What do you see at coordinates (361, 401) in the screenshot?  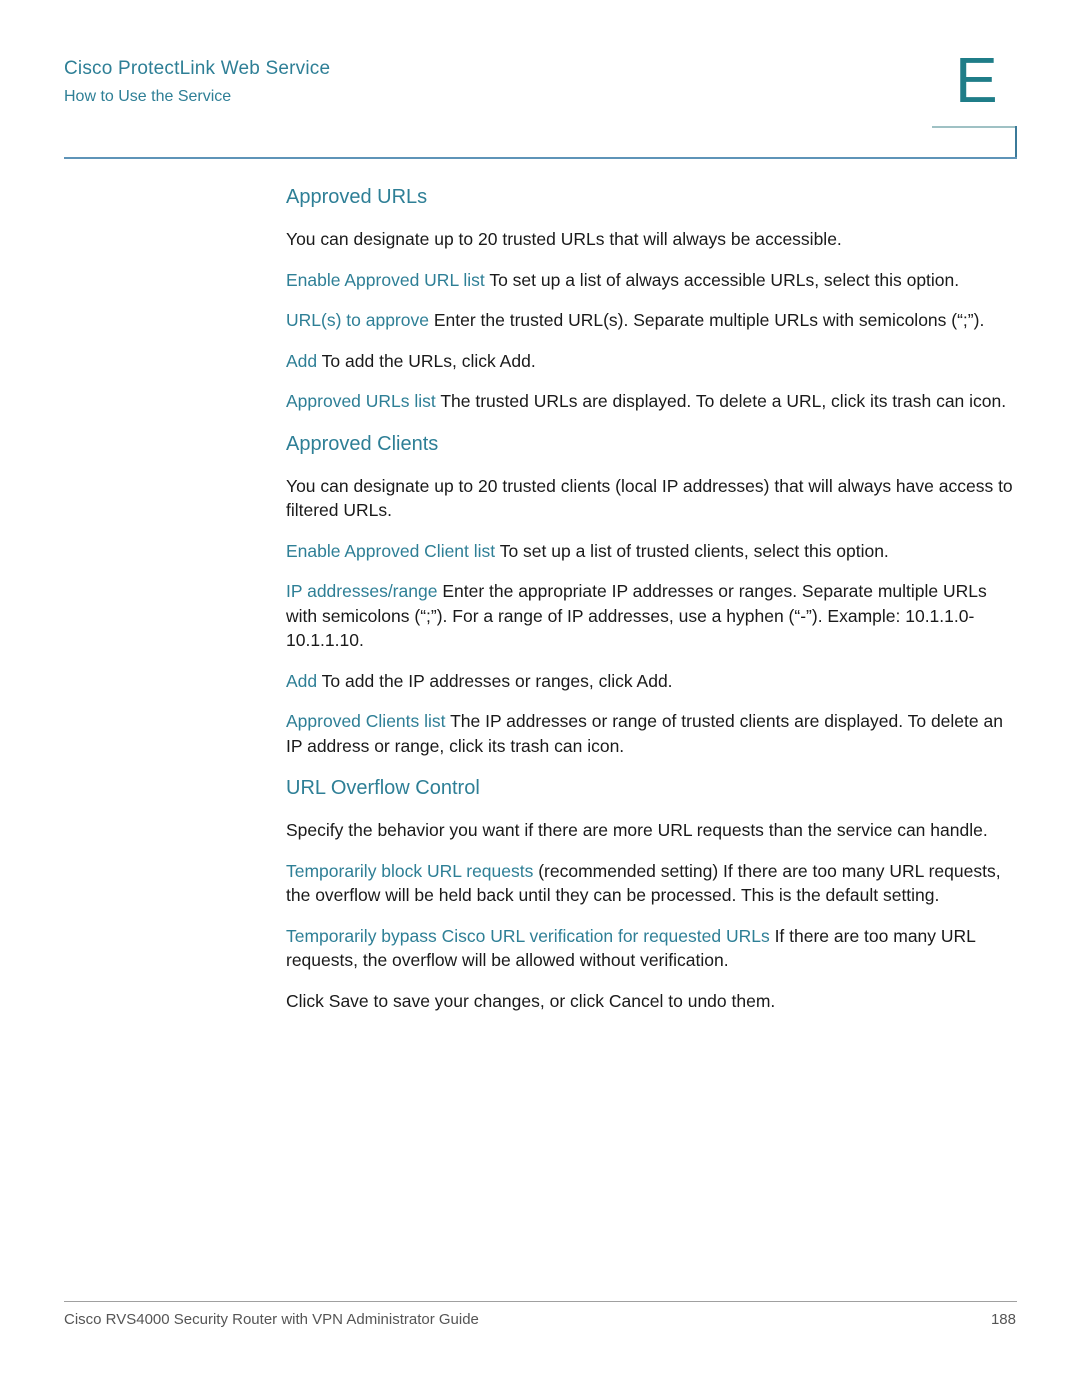 I see `definition-term: Approved URLs list` at bounding box center [361, 401].